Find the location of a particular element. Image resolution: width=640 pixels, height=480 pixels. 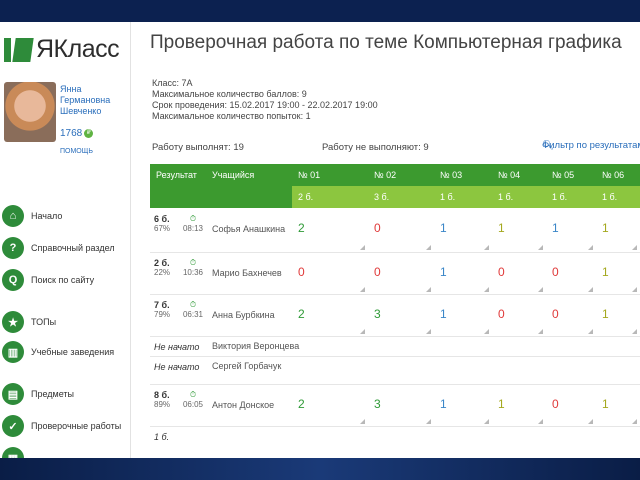

header-task-6: № 06 is located at coordinates (618, 175).